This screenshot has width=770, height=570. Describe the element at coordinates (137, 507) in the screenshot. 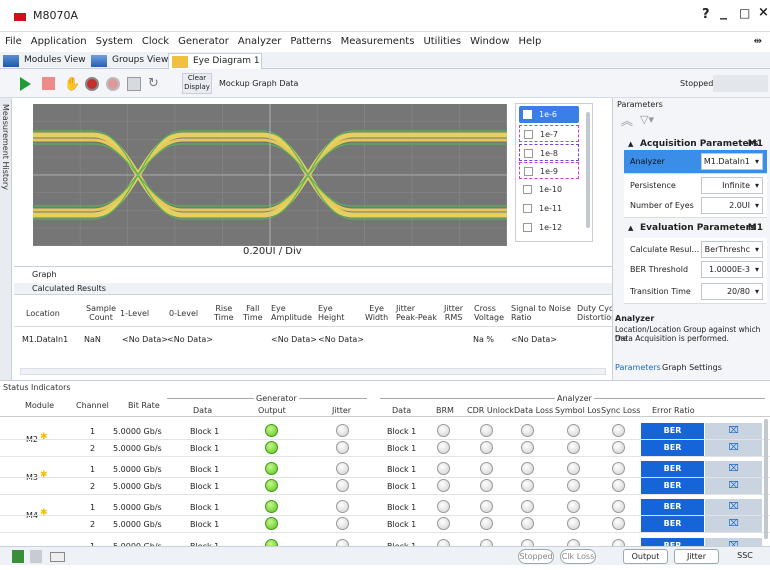

I see `bit-rate-value: 5.0000 Gb/s` at that location.